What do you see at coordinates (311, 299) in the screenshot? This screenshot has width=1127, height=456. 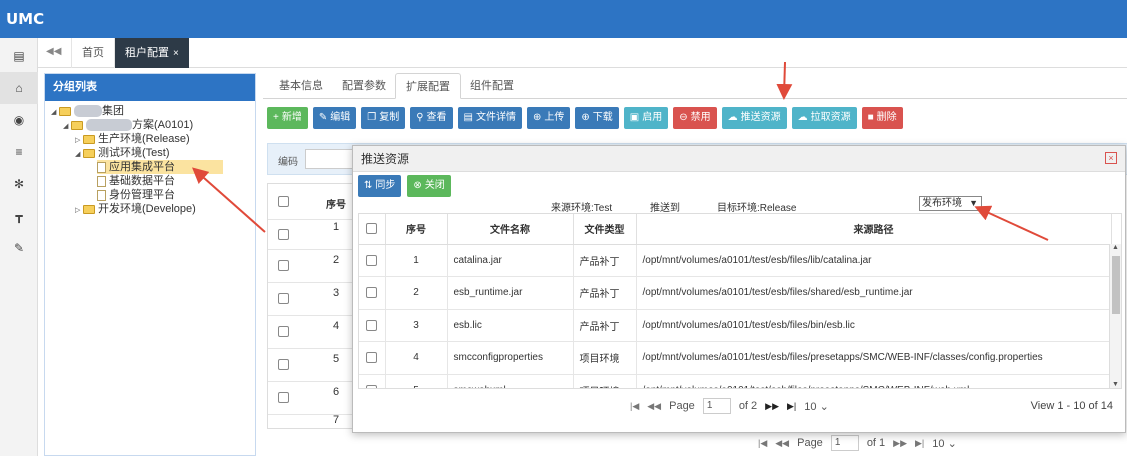 I see `table-row: 3` at bounding box center [311, 299].